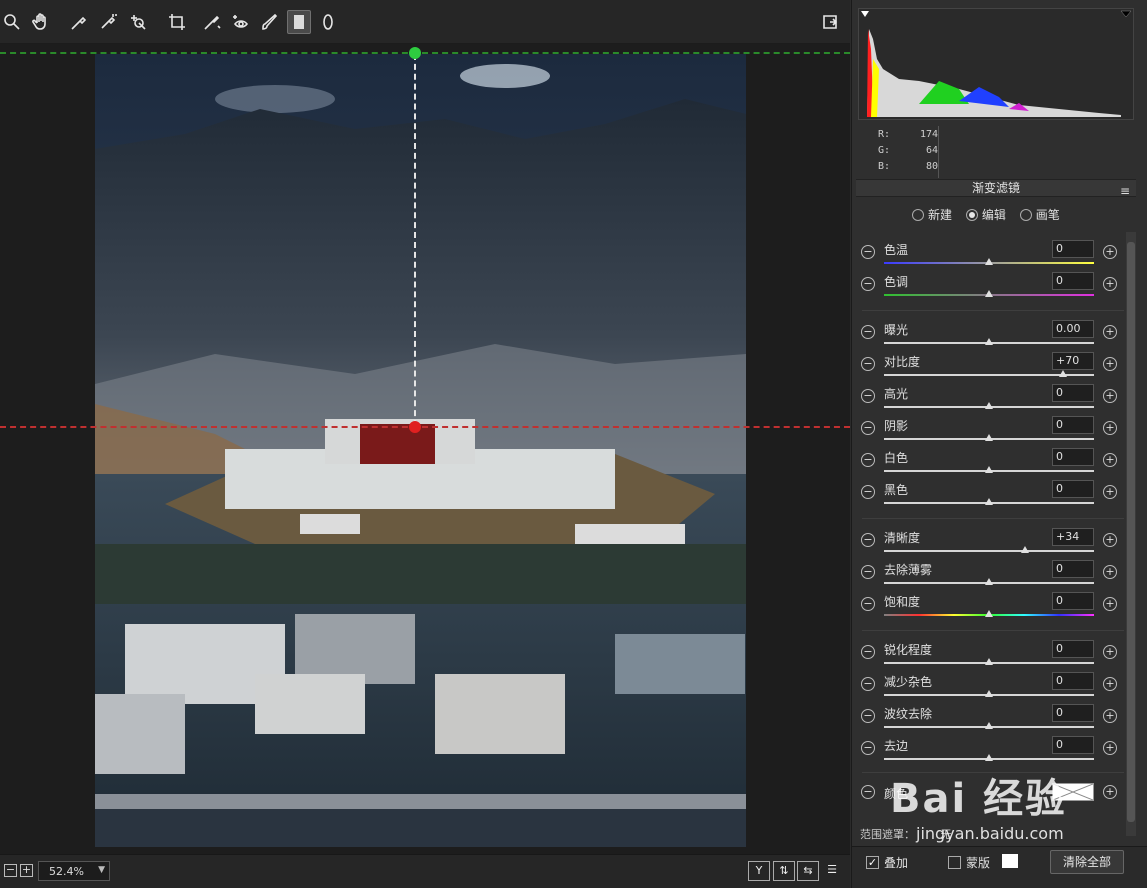 The image size is (1147, 888). What do you see at coordinates (784, 871) in the screenshot?
I see `swap-settings-button: ⇅` at bounding box center [784, 871].